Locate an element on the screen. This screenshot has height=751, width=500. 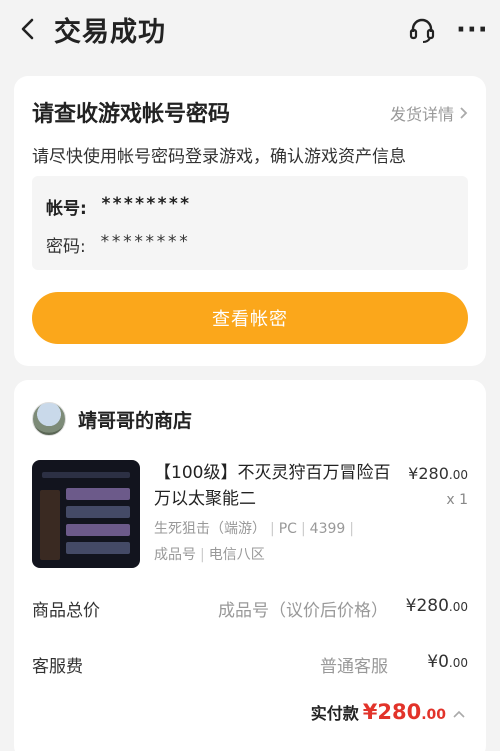
product-tags: 生死狙击（端游） | PC | 4399 | 成品号 | 电信八区 is located at coordinates (254, 542).